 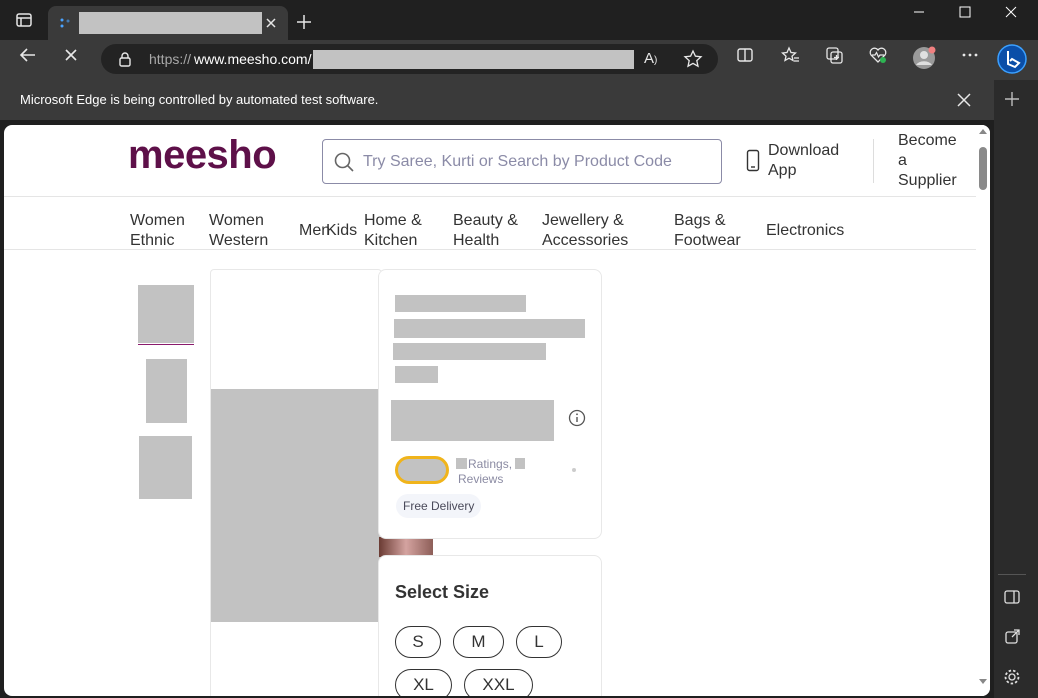 I want to click on infobar-close-icon, so click(x=964, y=100).